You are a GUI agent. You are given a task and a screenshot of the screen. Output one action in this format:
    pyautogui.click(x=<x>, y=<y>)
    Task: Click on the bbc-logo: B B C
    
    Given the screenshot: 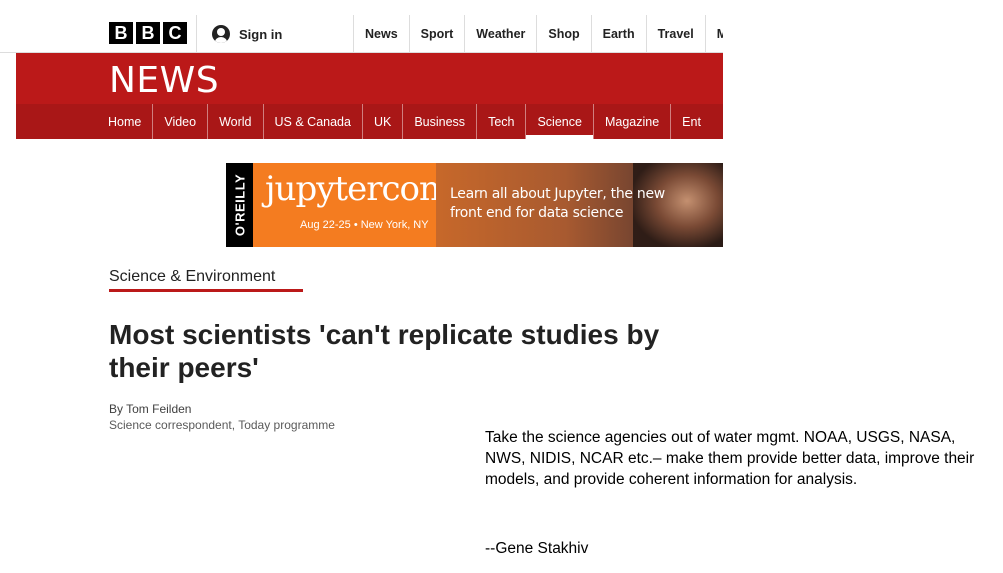 What is the action you would take?
    pyautogui.click(x=148, y=33)
    